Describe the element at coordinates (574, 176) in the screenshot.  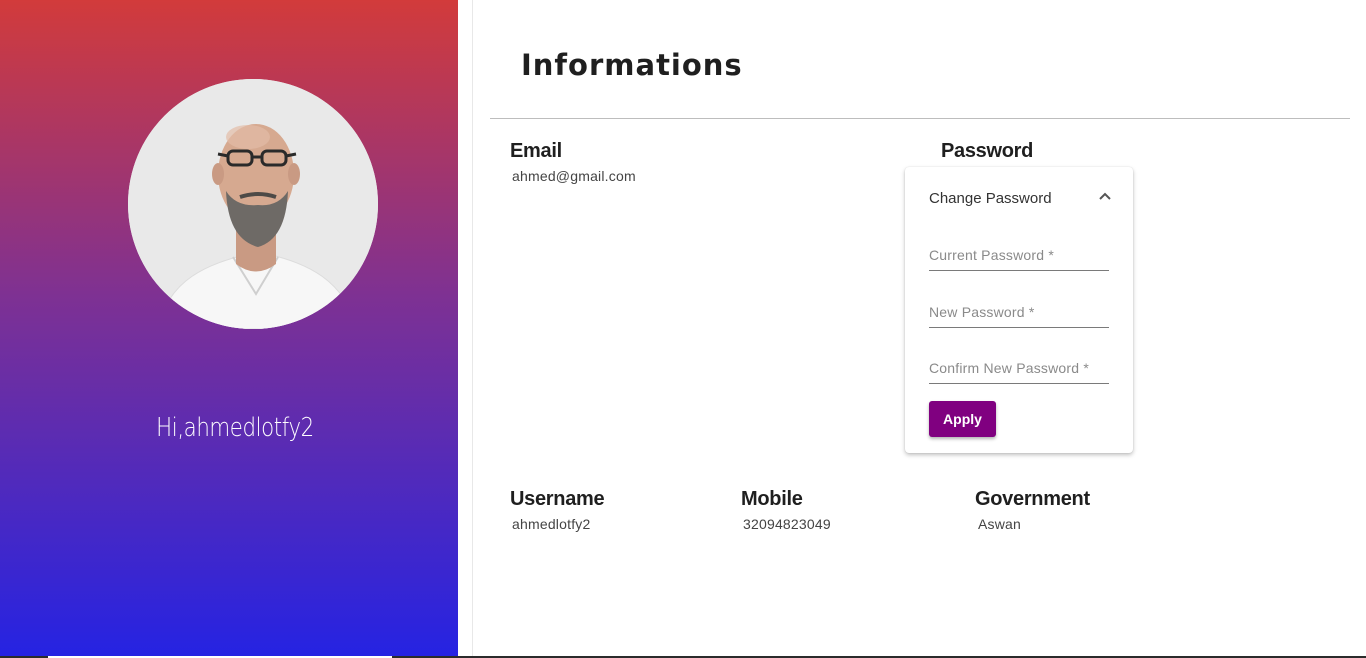
I see `email-value: ahmed@gmail.com` at that location.